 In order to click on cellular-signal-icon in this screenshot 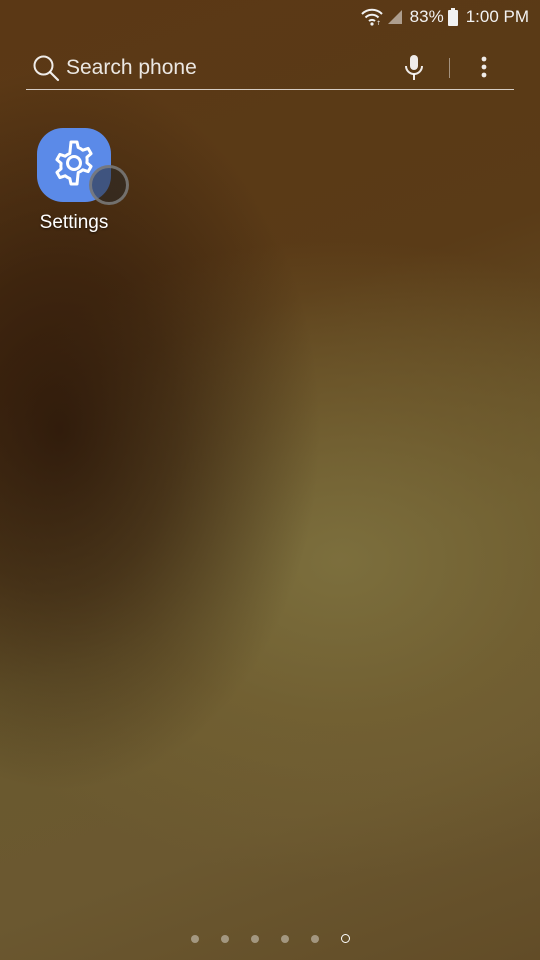, I will do `click(395, 17)`.